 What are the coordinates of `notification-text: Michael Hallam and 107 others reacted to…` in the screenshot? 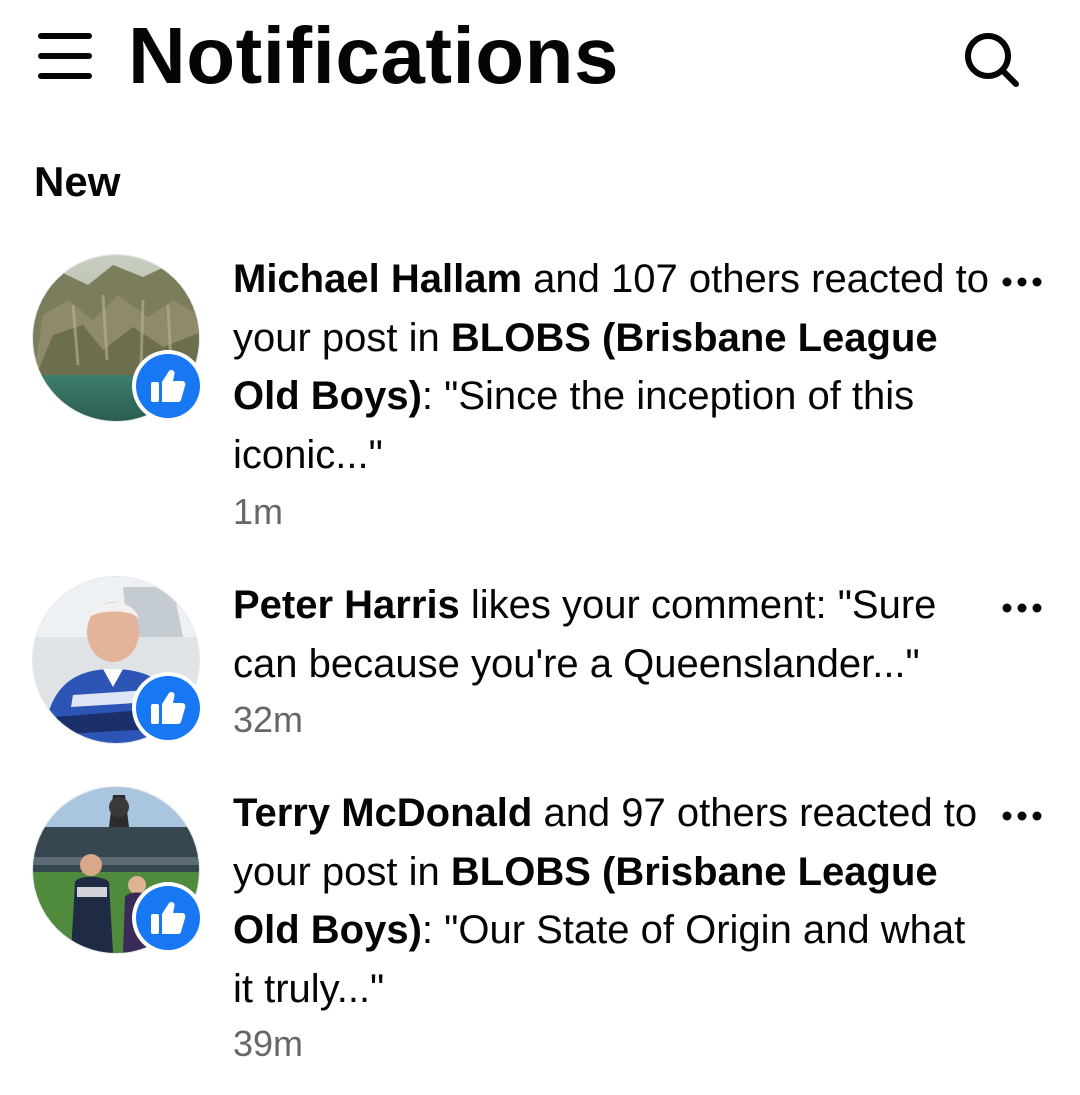 It's located at (611, 367).